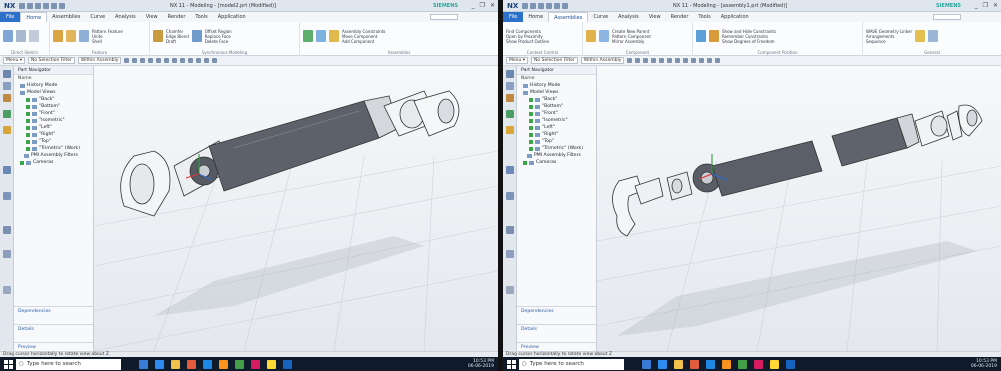 This screenshot has height=371, width=1001. I want to click on selection-scope-dropdown: Within Assembly, so click(99, 60).